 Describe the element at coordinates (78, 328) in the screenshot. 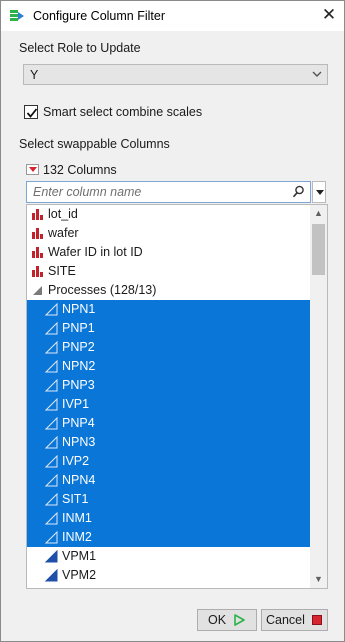

I see `column-list-item-label: PNP1` at that location.